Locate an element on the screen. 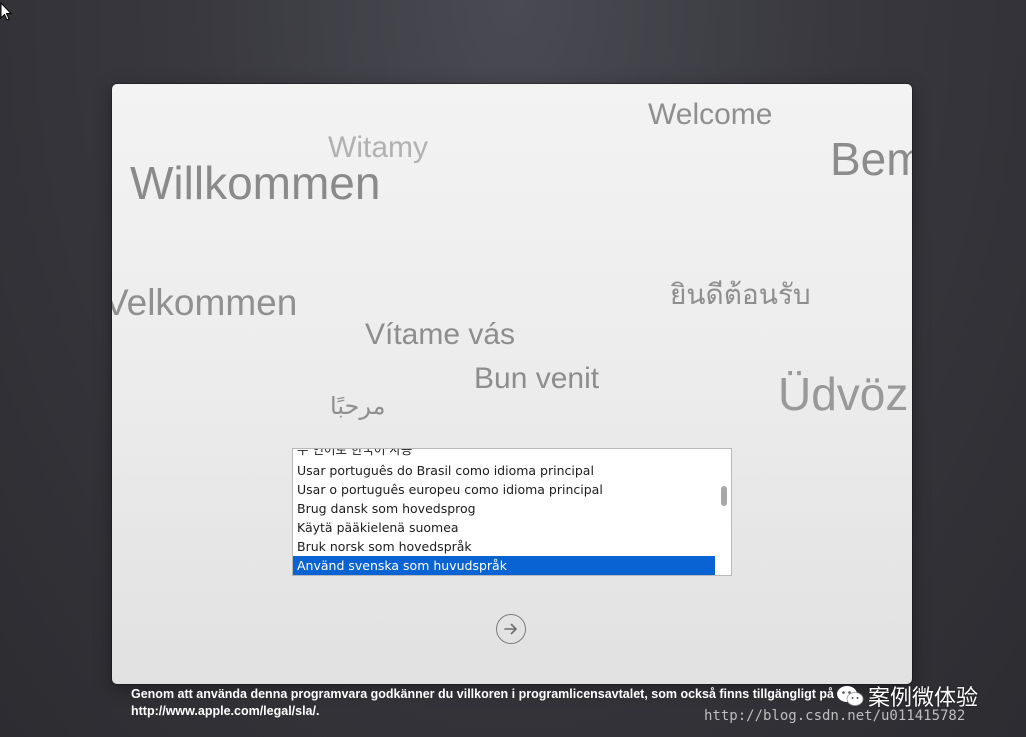  continue-button is located at coordinates (511, 629).